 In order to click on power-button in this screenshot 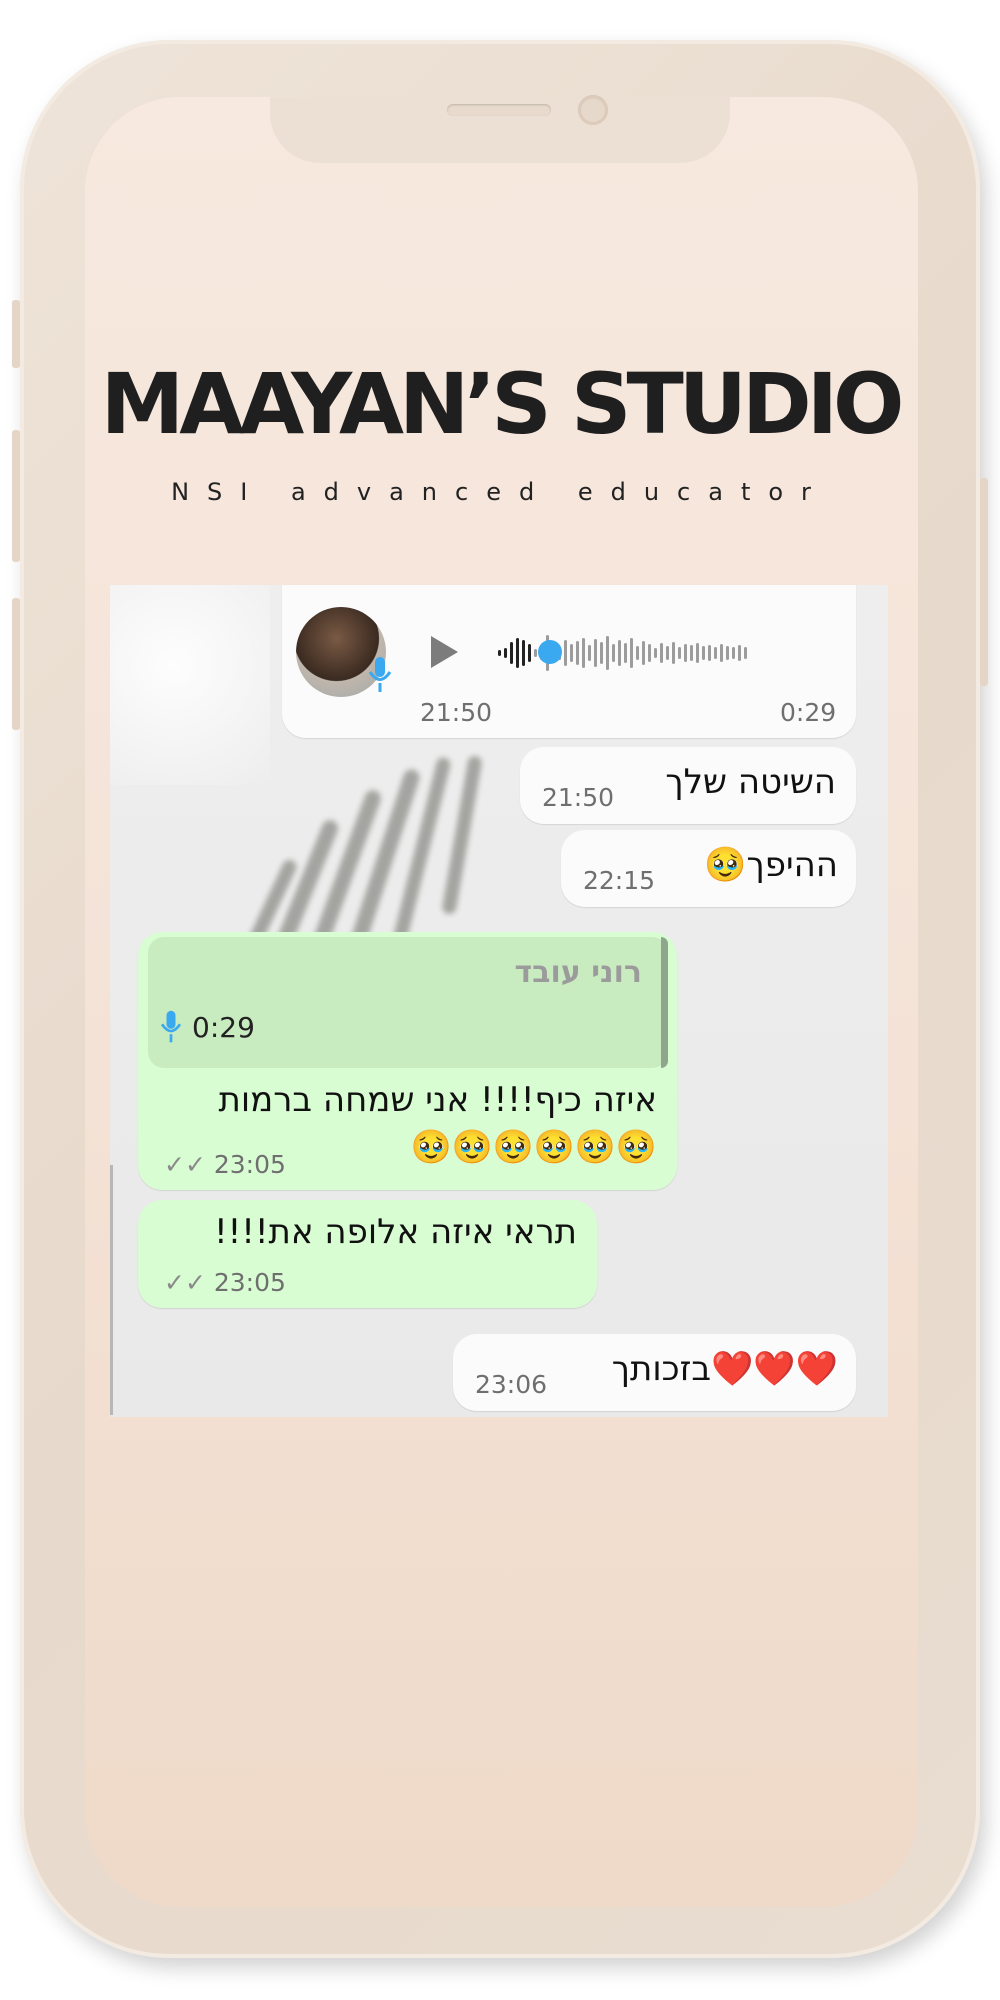, I will do `click(984, 582)`.